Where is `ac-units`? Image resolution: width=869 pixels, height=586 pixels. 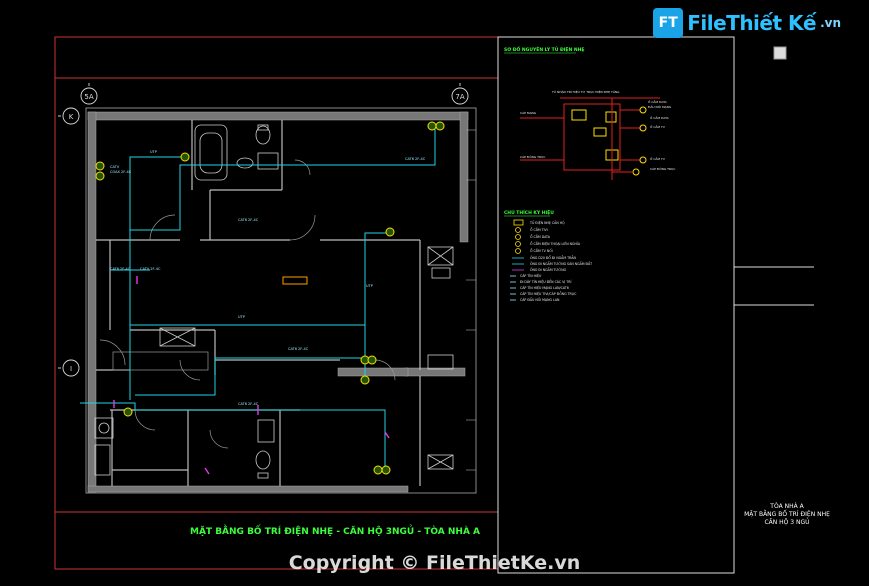
ac-units is located at coordinates (440, 358).